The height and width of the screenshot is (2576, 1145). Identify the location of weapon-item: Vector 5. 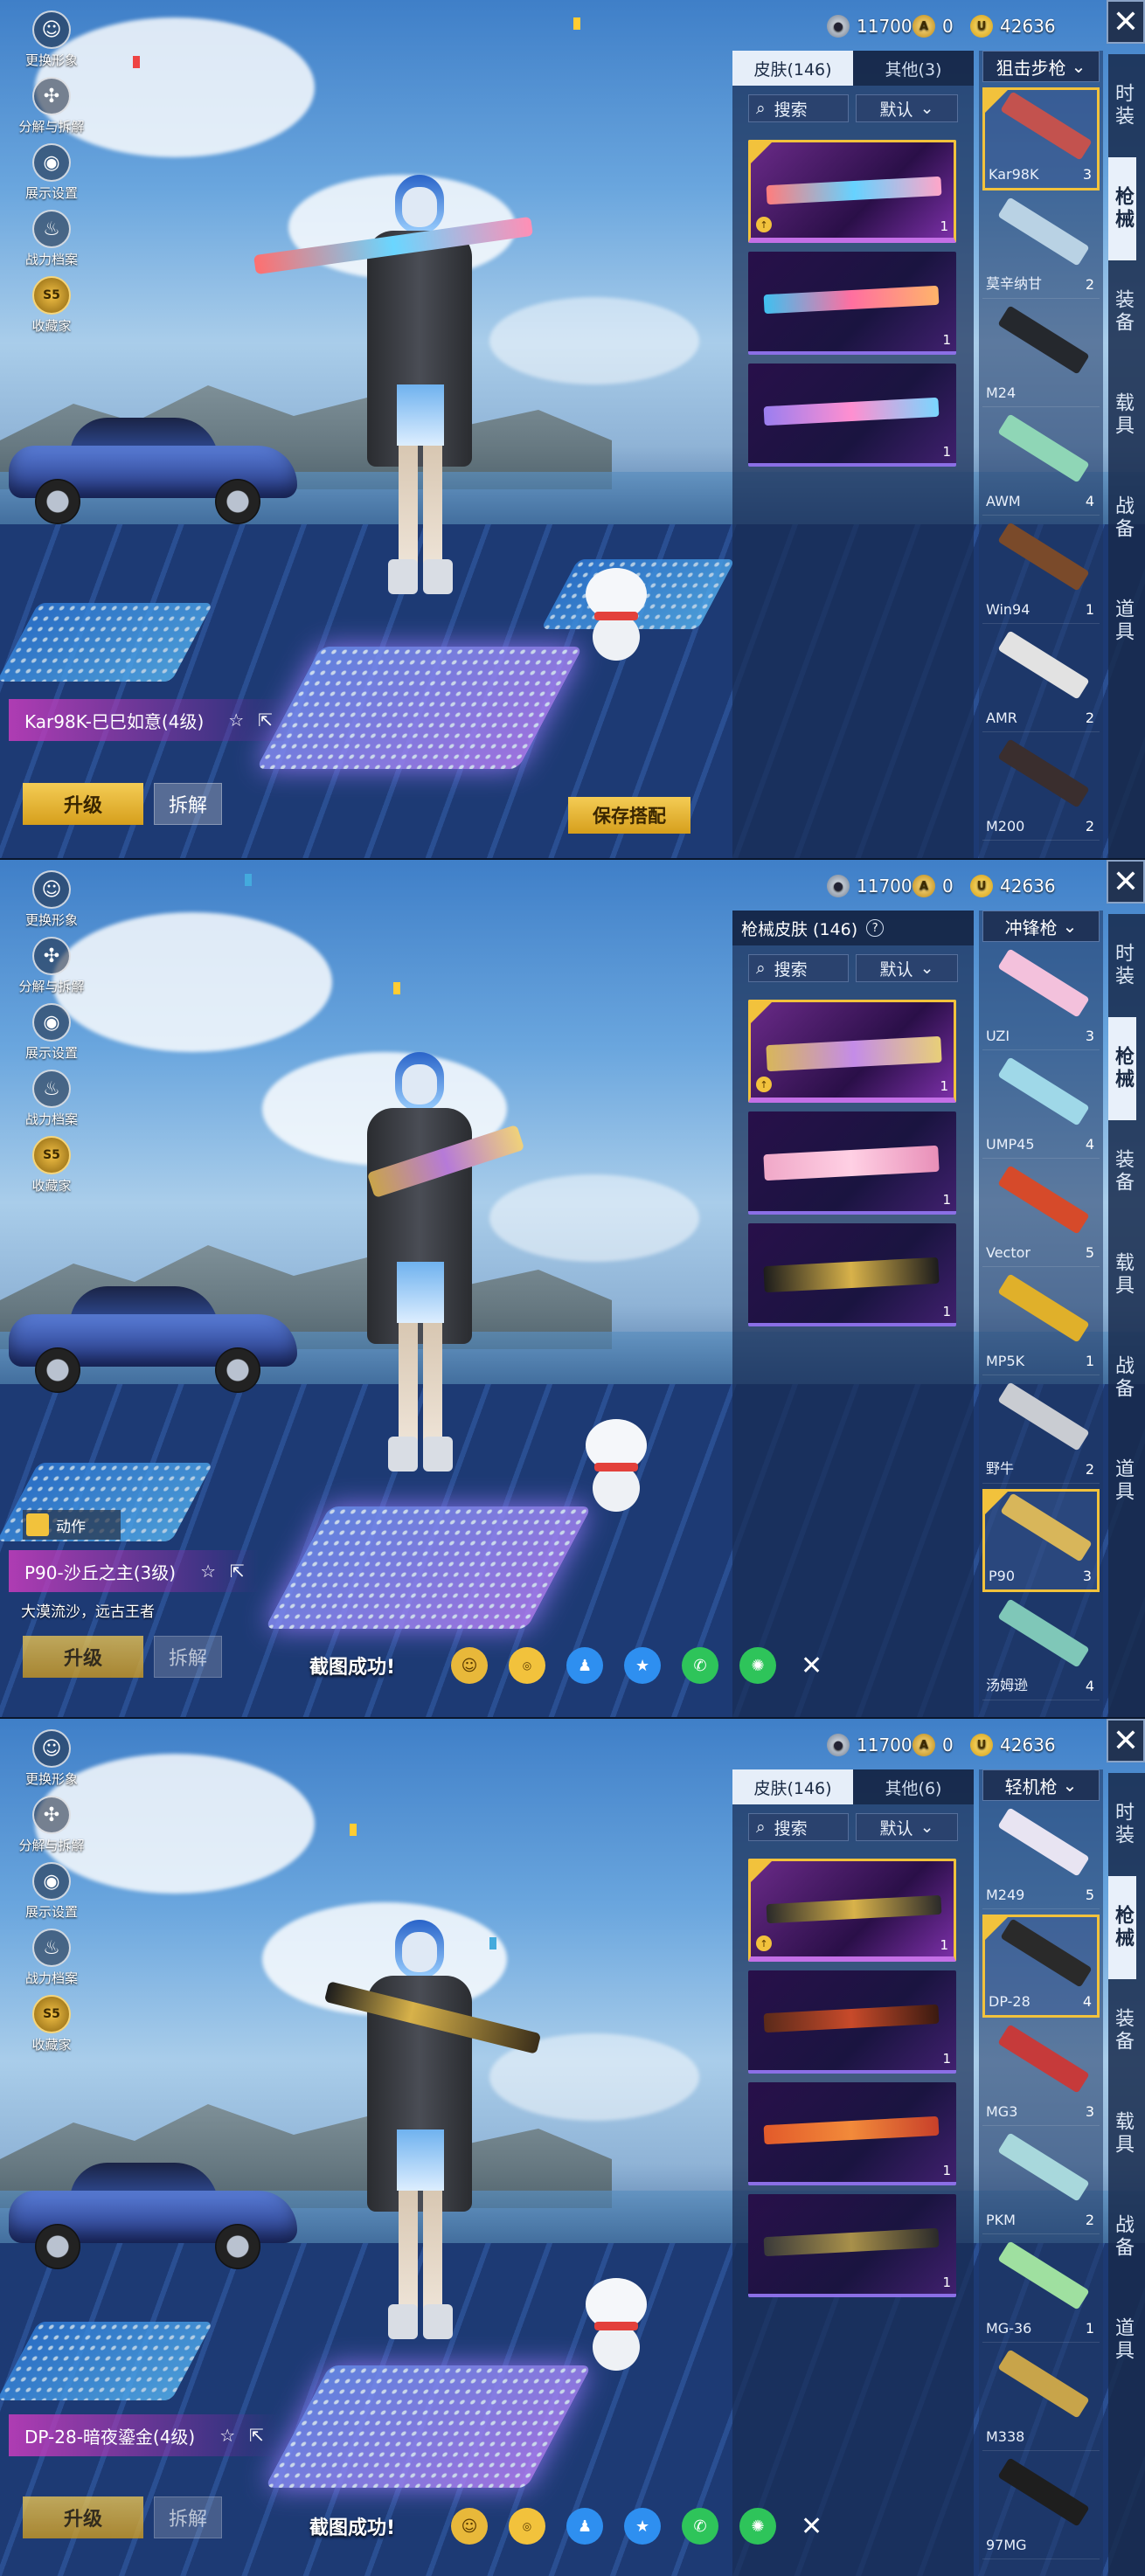
(1041, 1215).